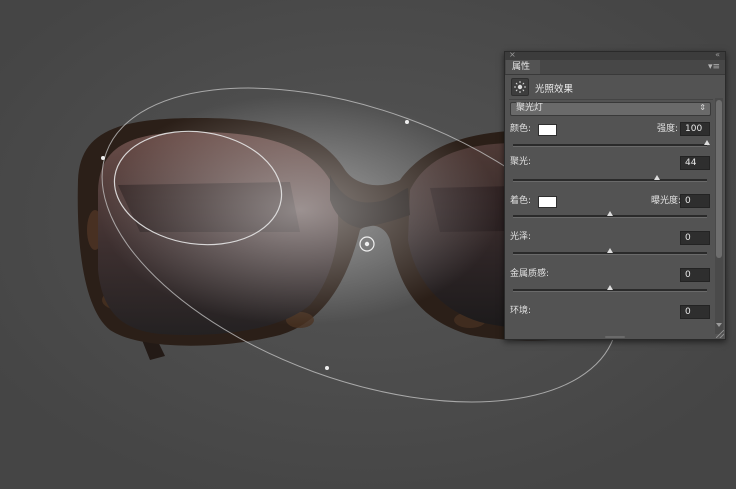 The width and height of the screenshot is (736, 489). Describe the element at coordinates (610, 213) in the screenshot. I see `exposure-slider-thumb` at that location.